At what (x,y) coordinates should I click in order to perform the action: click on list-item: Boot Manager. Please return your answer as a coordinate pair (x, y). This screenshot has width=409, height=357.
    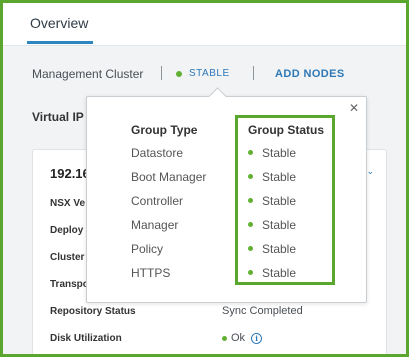
    Looking at the image, I should click on (169, 177).